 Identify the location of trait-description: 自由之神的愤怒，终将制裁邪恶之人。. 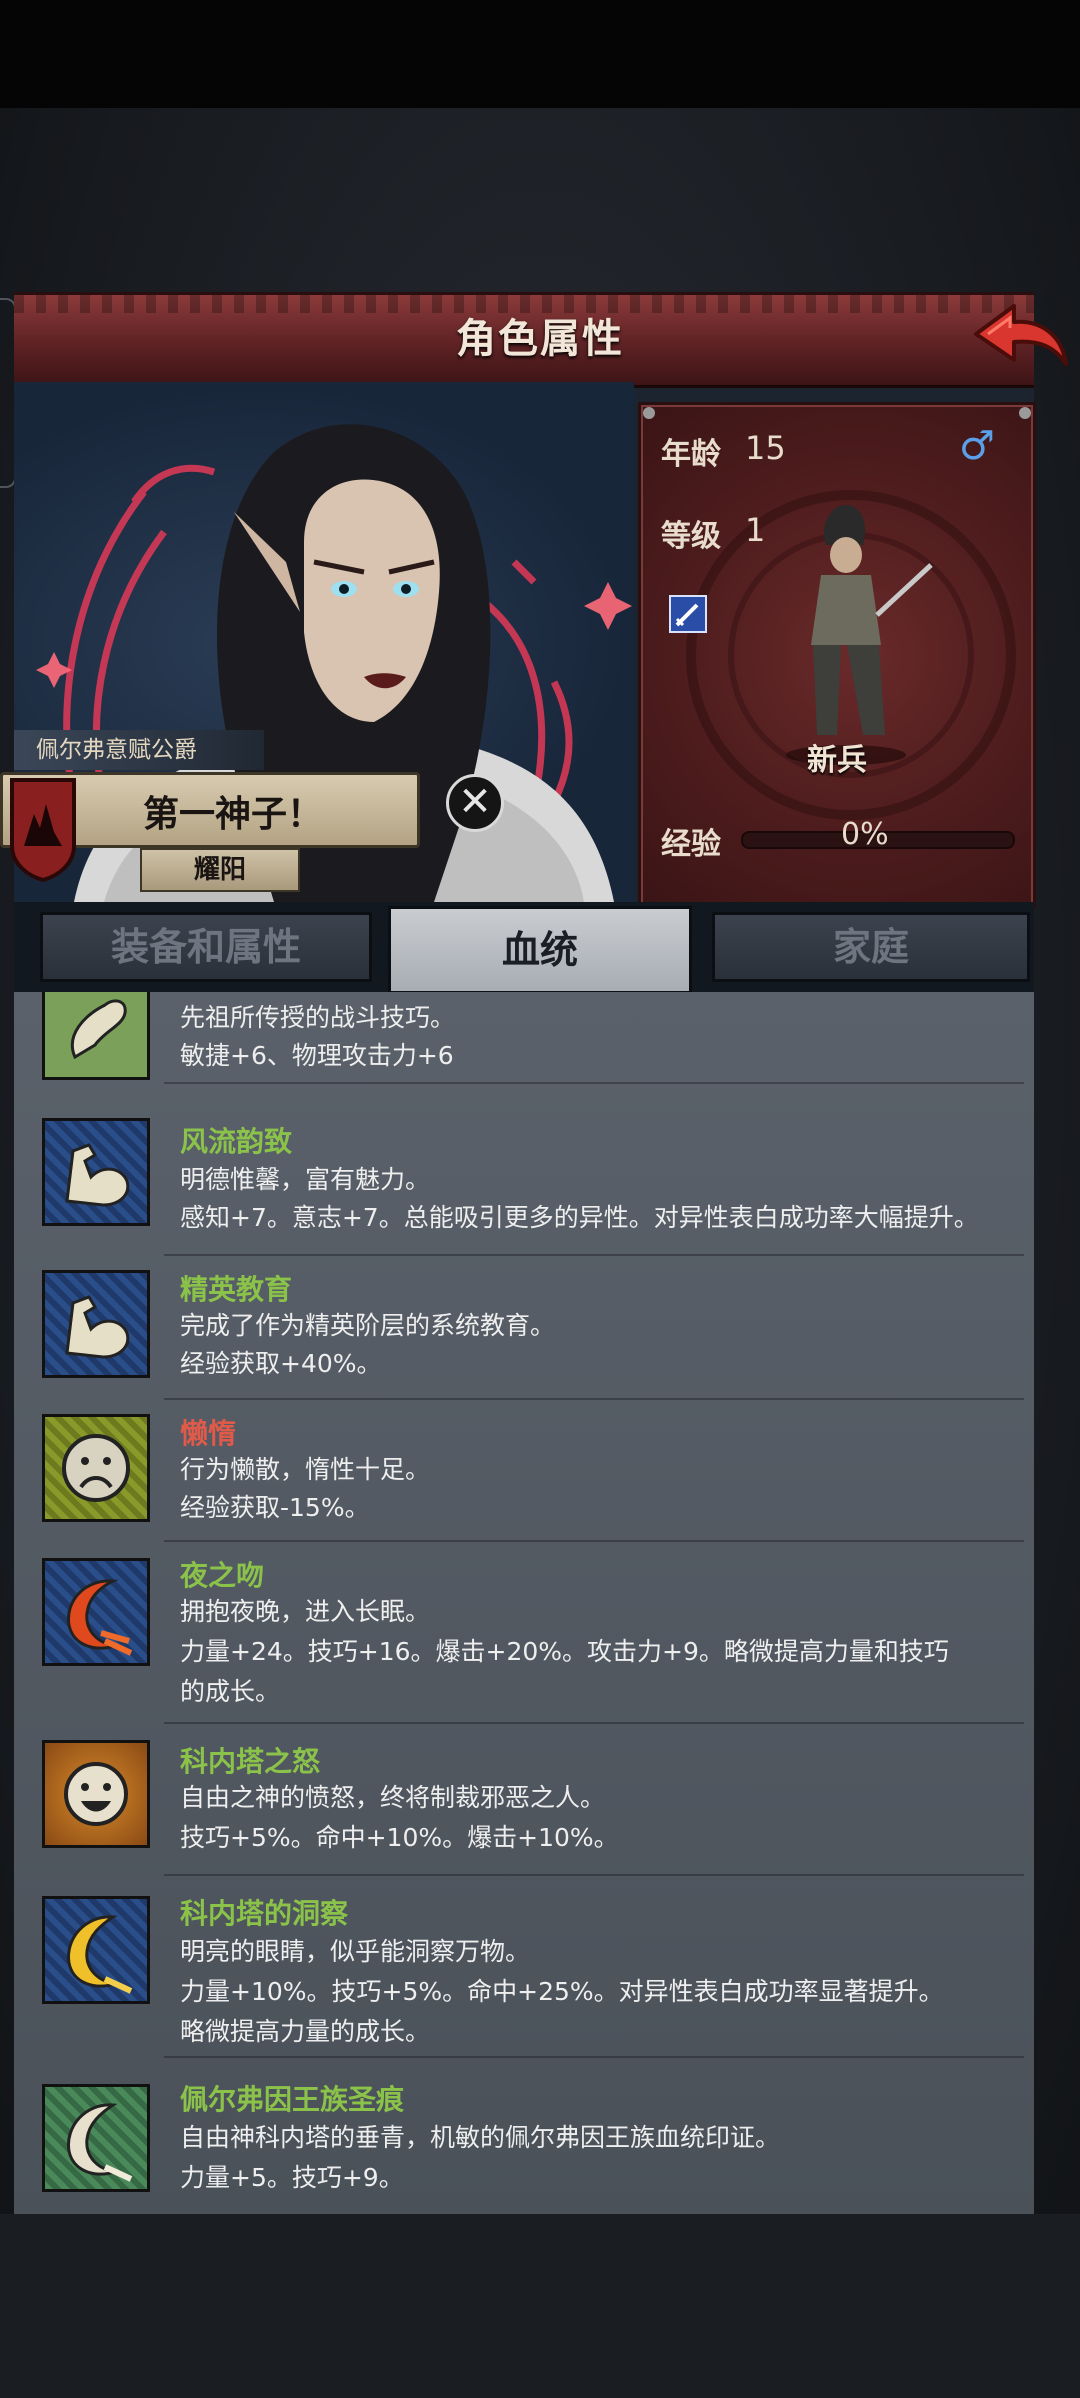
(393, 1797).